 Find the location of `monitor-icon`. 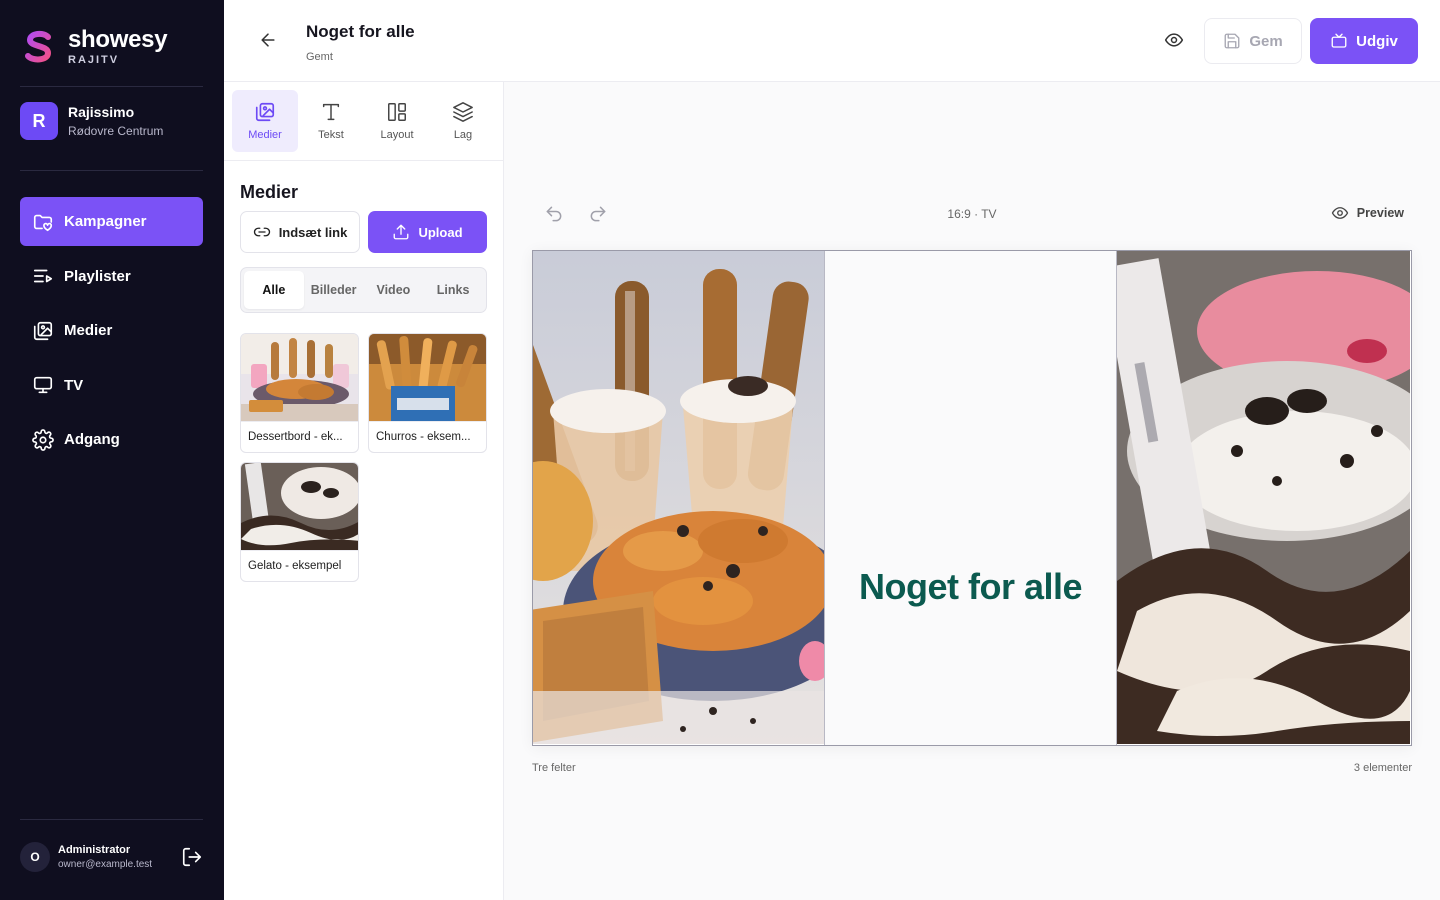

monitor-icon is located at coordinates (43, 385).